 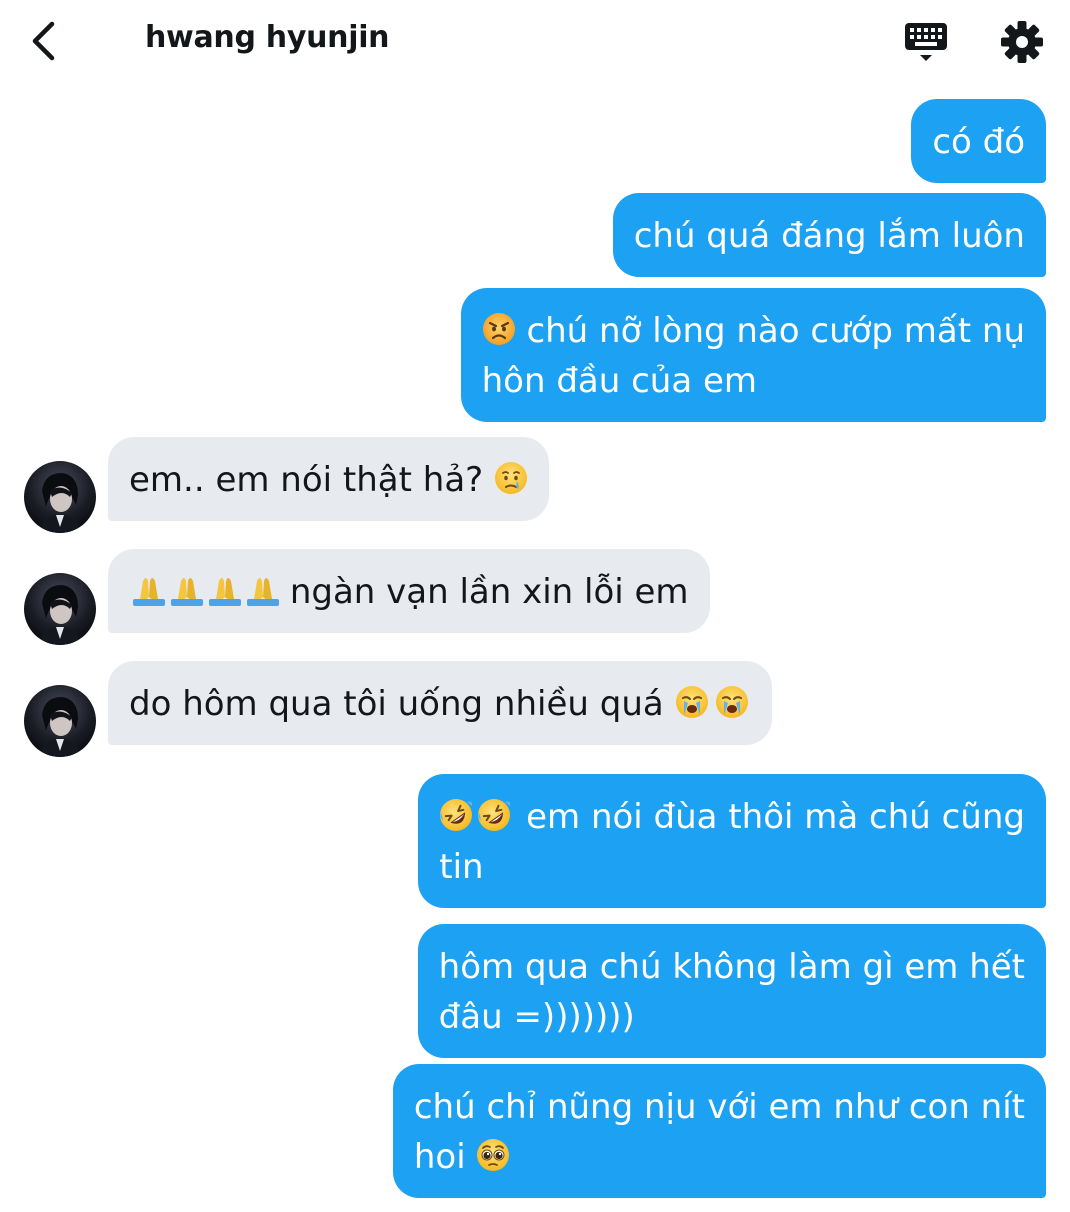 I want to click on message-bubble-sent: chú quá đáng lắm luôn, so click(x=829, y=235).